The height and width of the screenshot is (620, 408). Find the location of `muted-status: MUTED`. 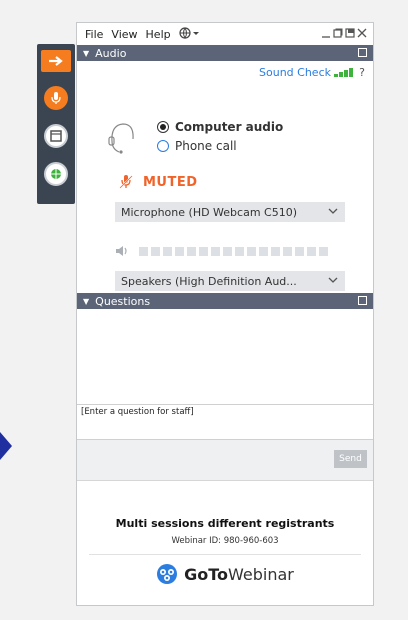

muted-status: MUTED is located at coordinates (158, 182).